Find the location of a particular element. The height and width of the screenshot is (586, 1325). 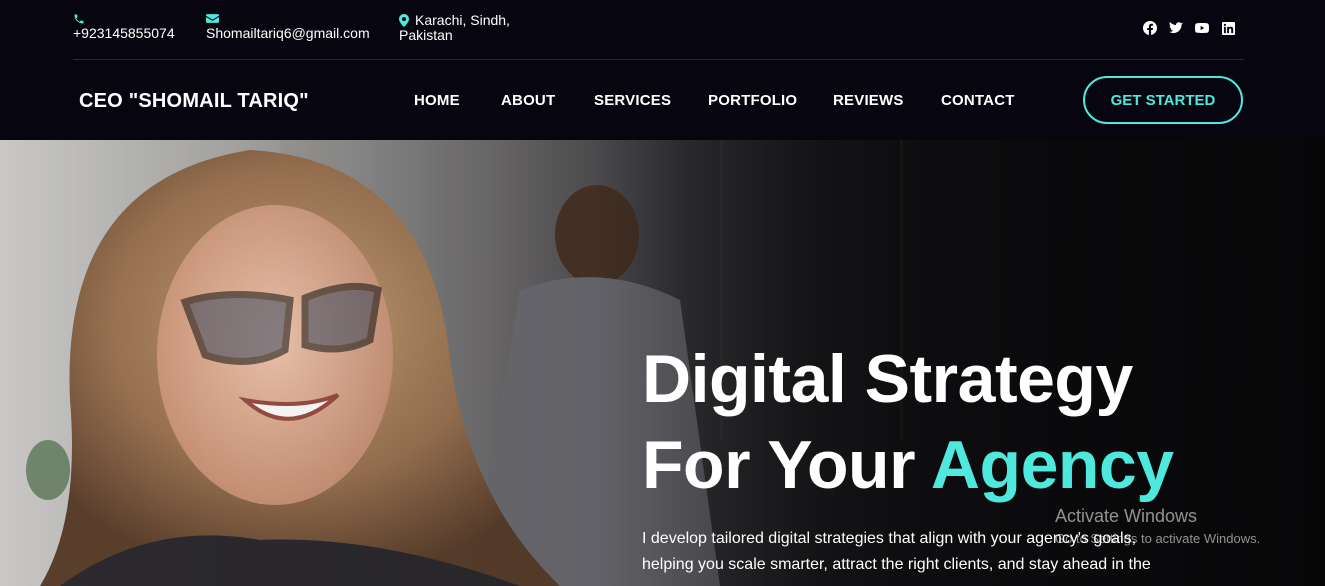

map-pin-icon is located at coordinates (404, 20).